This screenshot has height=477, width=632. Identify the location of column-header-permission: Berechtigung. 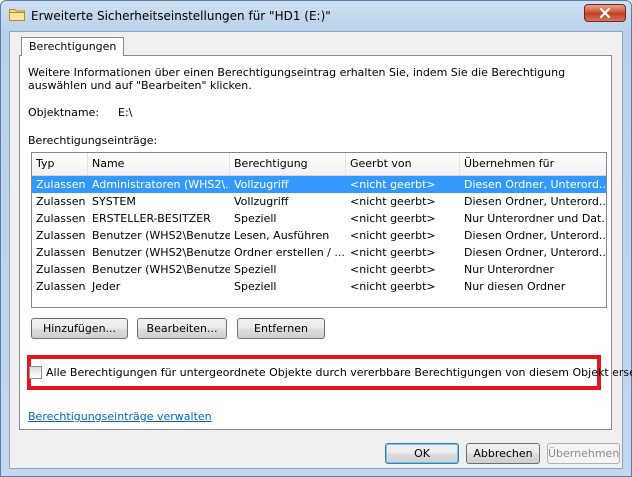
(288, 164).